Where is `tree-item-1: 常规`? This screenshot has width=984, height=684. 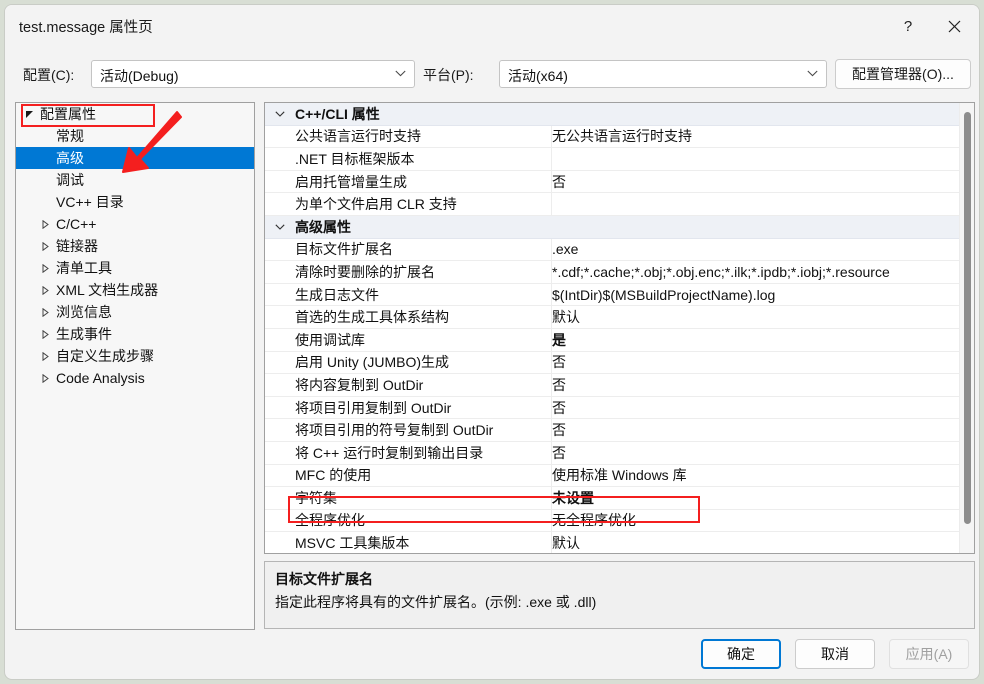 tree-item-1: 常规 is located at coordinates (135, 136).